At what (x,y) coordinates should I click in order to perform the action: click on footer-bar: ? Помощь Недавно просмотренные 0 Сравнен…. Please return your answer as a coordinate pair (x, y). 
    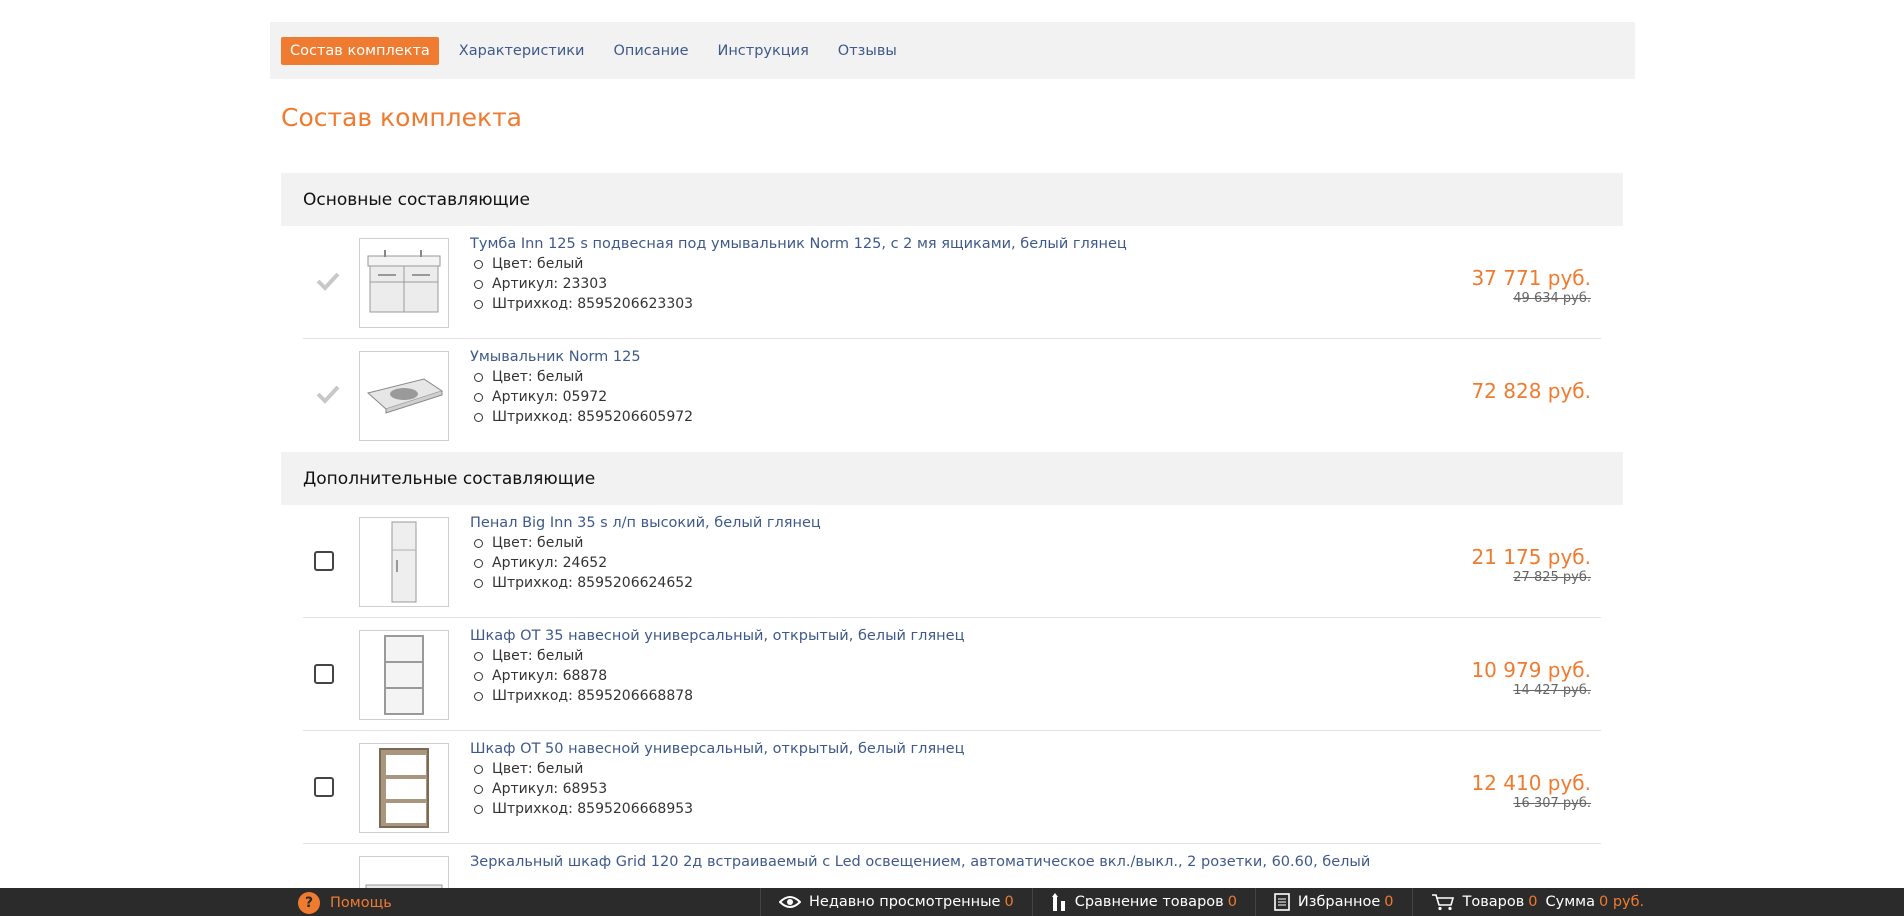
    Looking at the image, I should click on (952, 902).